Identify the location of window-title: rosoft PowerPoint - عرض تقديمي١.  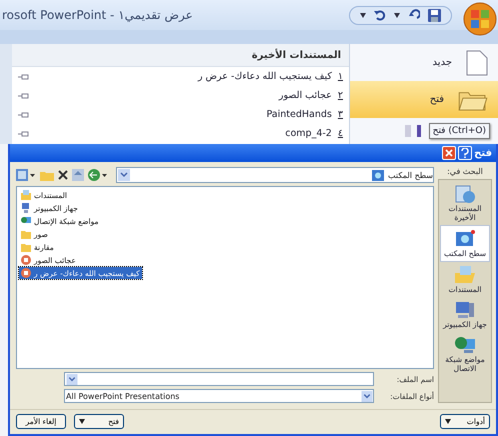
(97, 15).